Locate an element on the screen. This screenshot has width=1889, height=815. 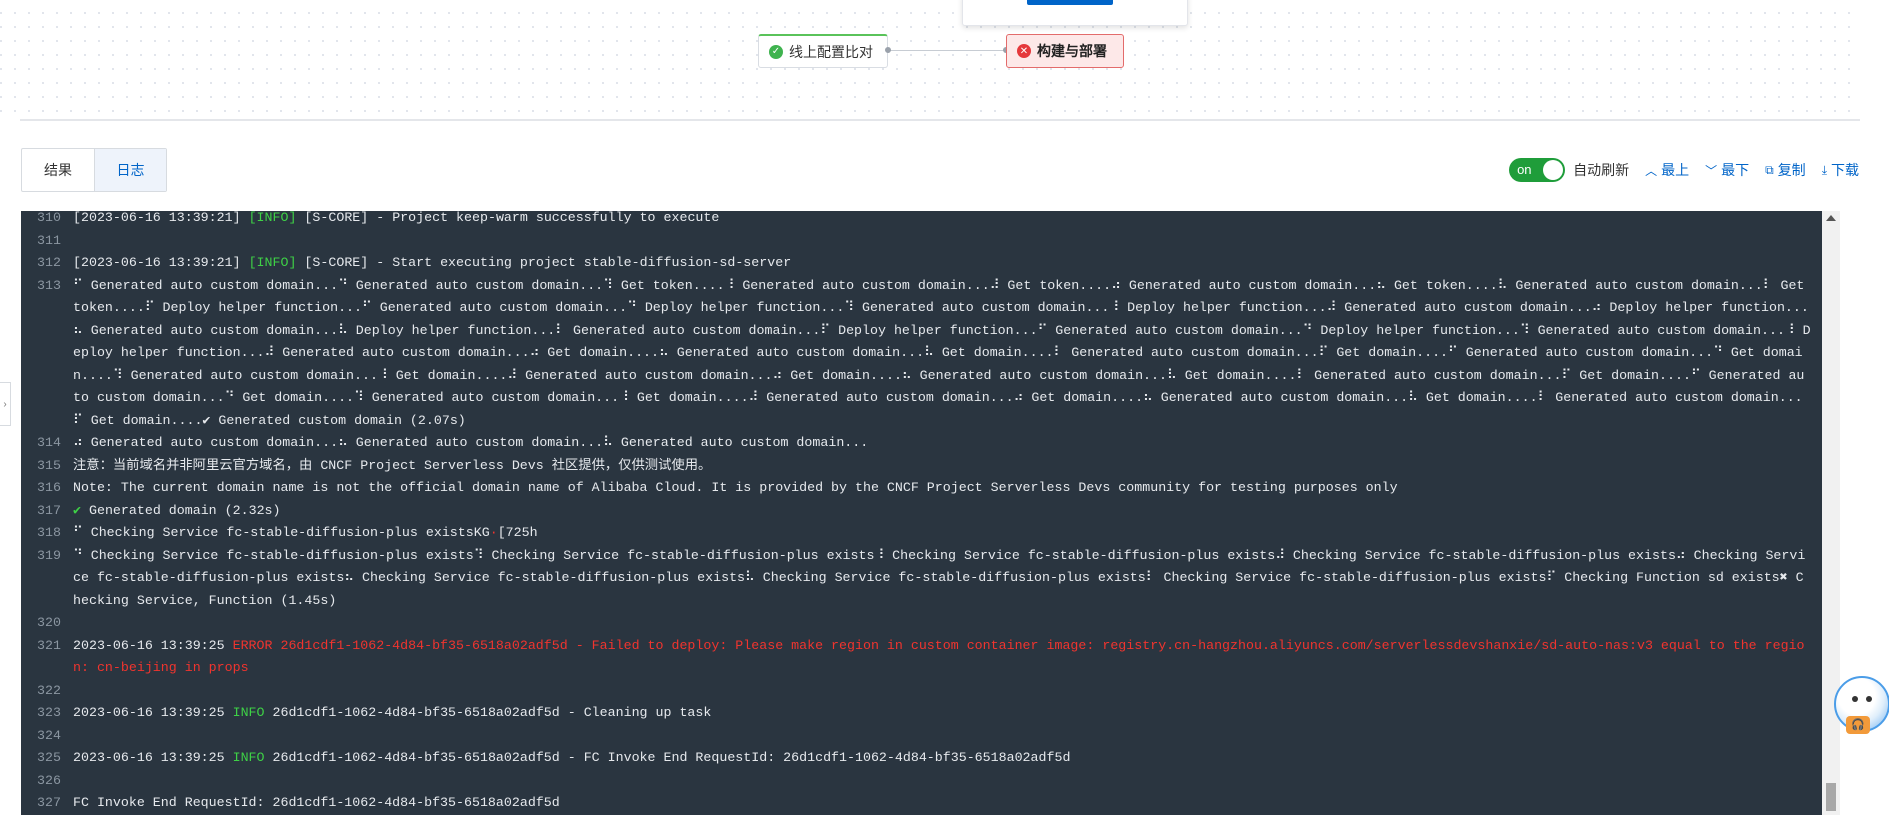
log-line: 317 ✔ Generated domain (2.32s) is located at coordinates (926, 511).